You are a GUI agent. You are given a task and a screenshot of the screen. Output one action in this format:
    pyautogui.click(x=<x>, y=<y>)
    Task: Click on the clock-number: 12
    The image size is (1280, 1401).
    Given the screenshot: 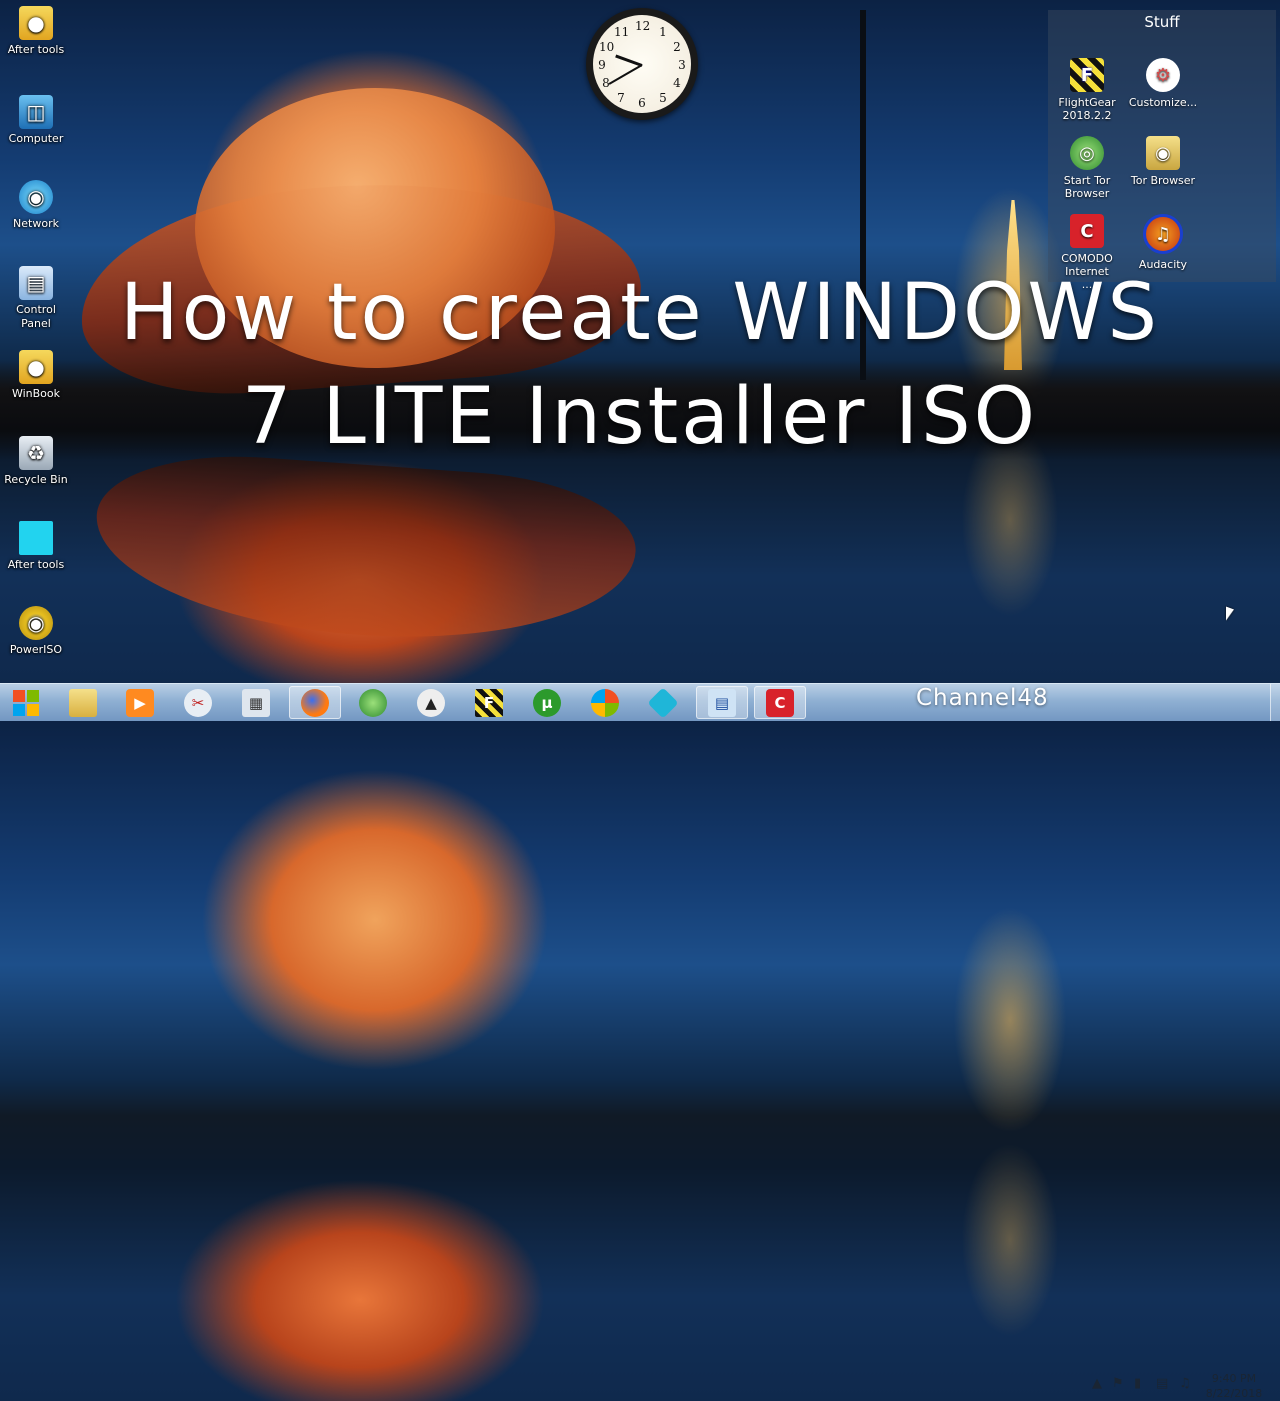 What is the action you would take?
    pyautogui.click(x=643, y=26)
    